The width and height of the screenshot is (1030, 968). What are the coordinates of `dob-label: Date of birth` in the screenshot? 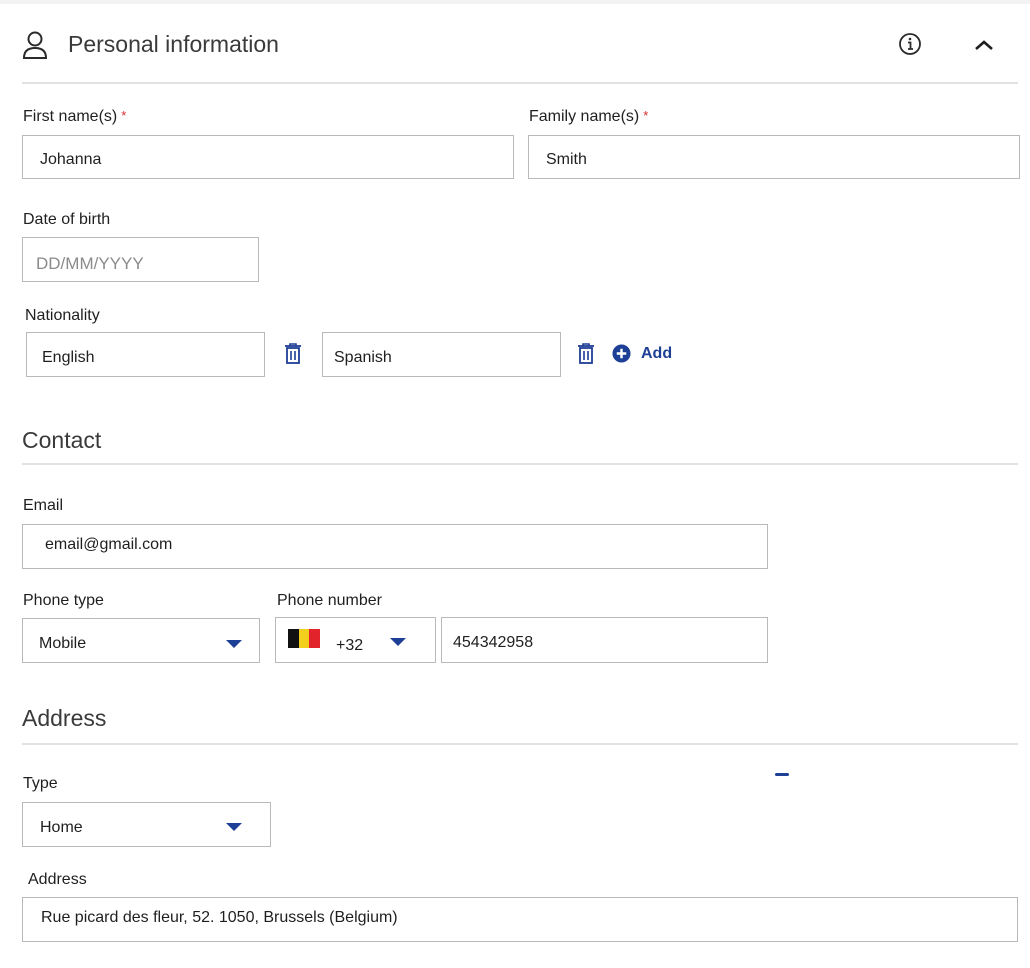 It's located at (67, 219).